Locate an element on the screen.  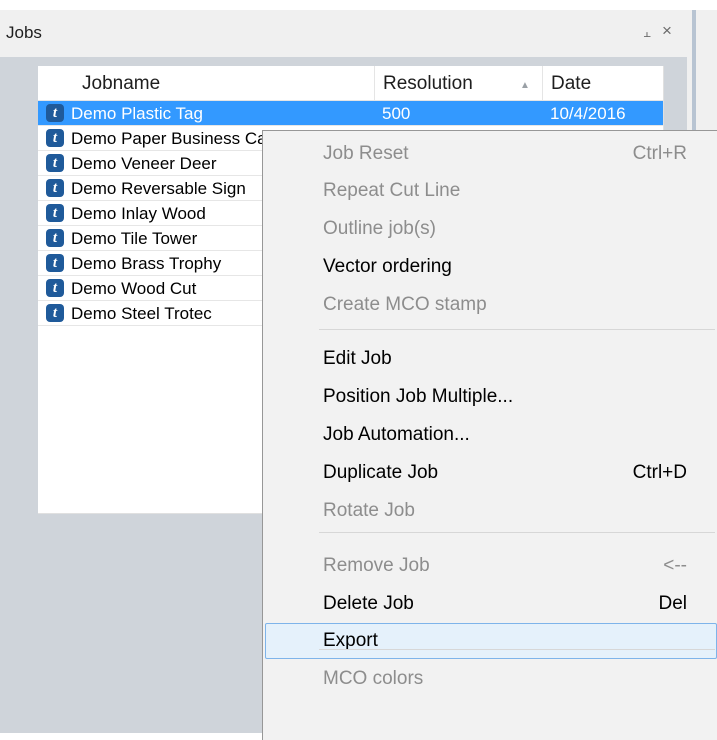
column-header-resolution: Resolution is located at coordinates (428, 84).